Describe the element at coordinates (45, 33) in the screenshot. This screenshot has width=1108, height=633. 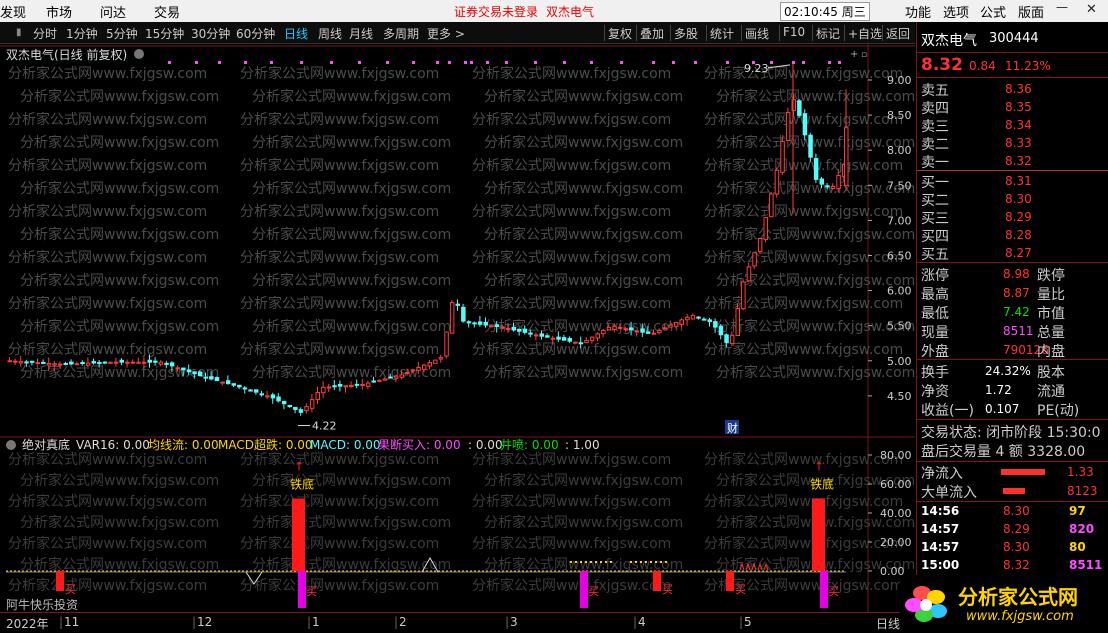
I see `period-tab-0: 分时` at that location.